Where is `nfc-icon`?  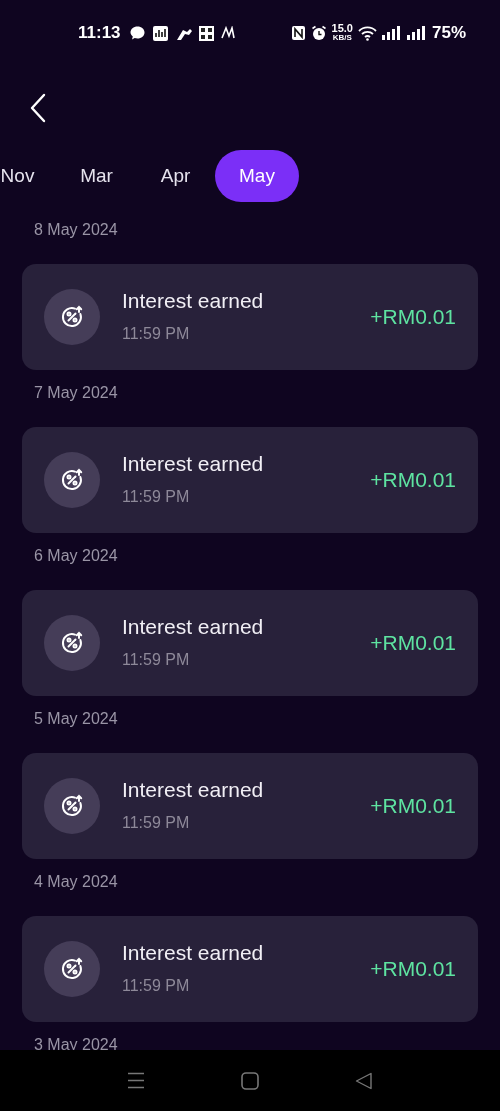
nfc-icon is located at coordinates (298, 33).